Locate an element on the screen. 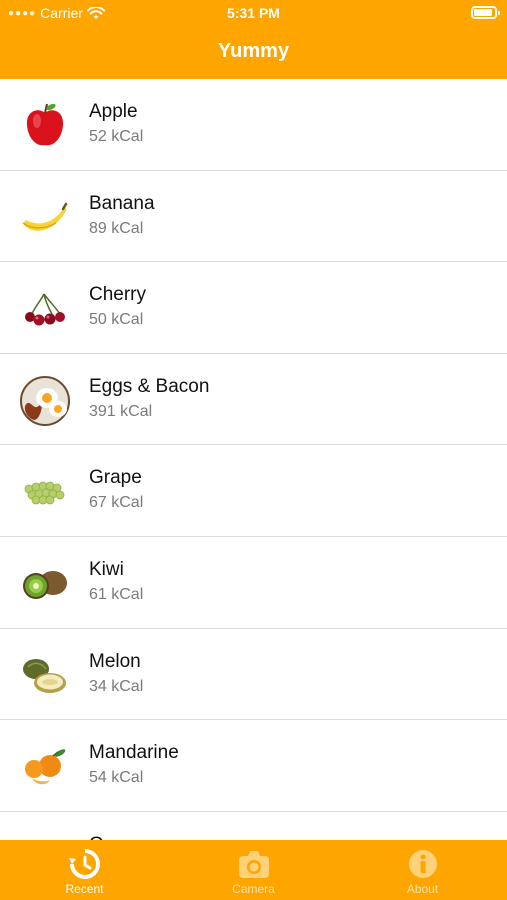 This screenshot has width=507, height=900. mandarine-icon is located at coordinates (45, 767).